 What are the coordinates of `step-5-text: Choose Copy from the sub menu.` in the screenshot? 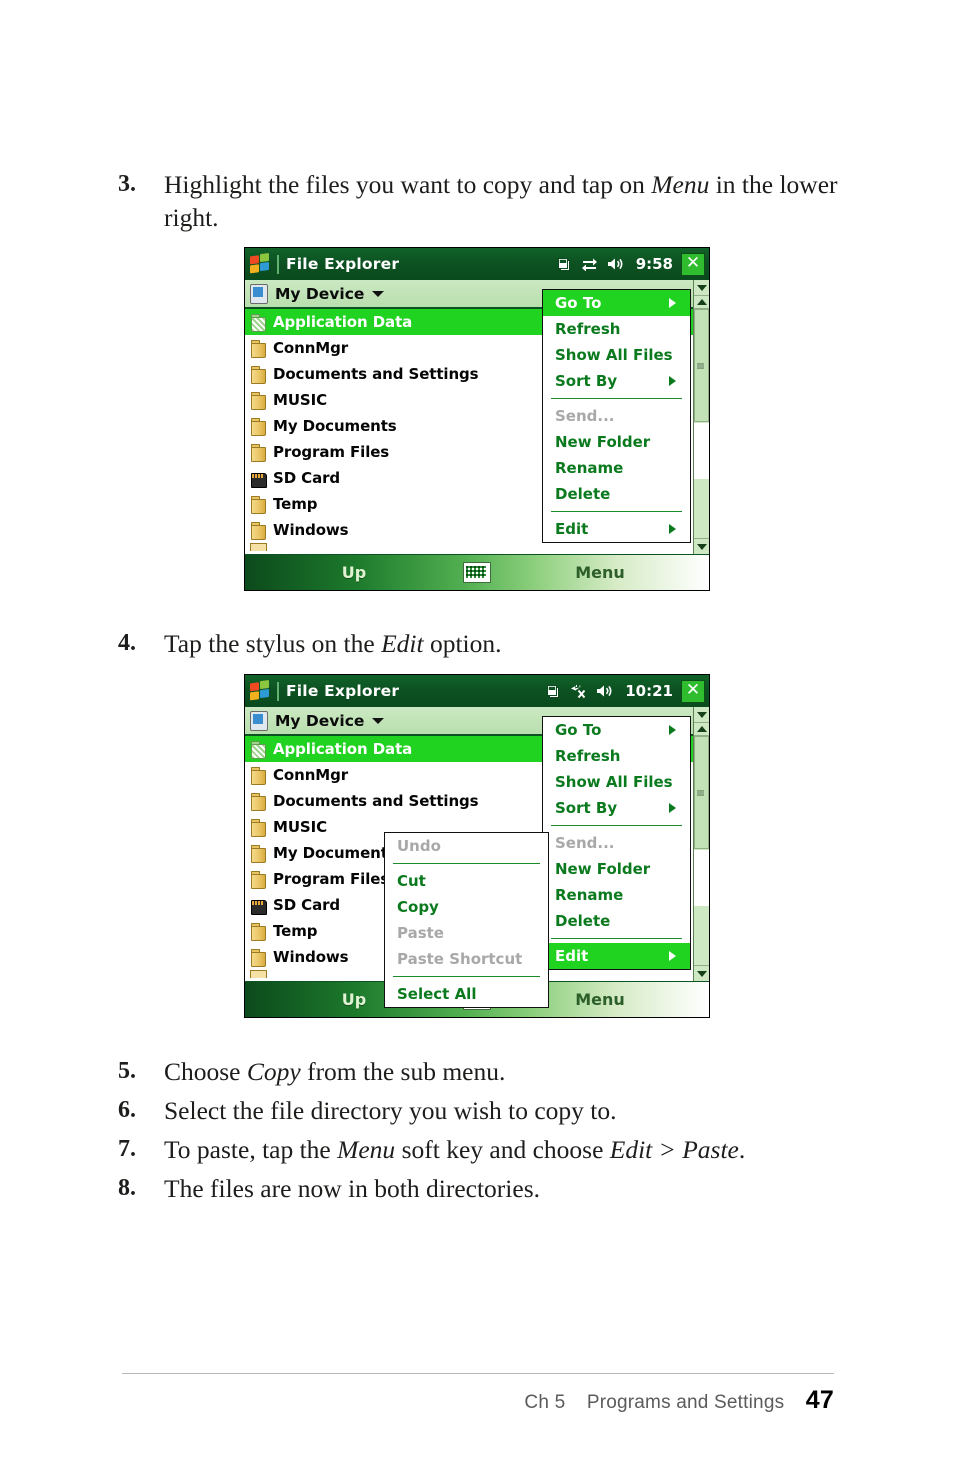 It's located at (506, 1071).